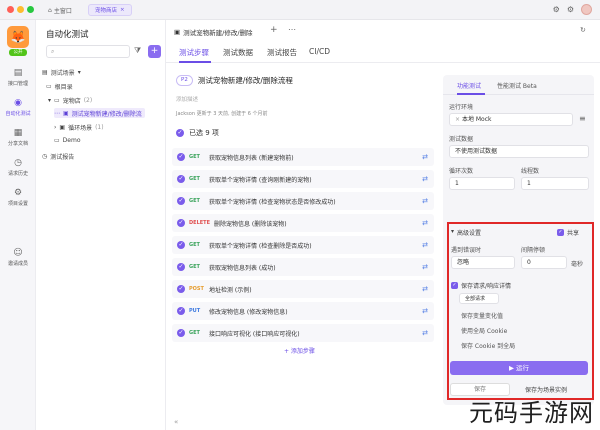 The width and height of the screenshot is (600, 430). What do you see at coordinates (251, 158) in the screenshot?
I see `step-label: 获取宠物信息列表 (新建宠物前)` at bounding box center [251, 158].